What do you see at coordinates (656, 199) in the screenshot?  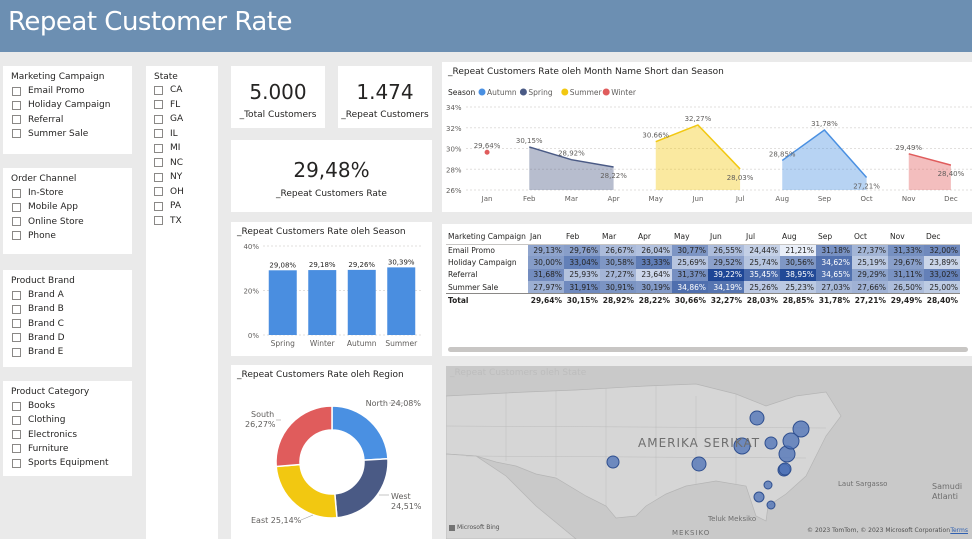 I see `x-tick-label: May` at bounding box center [656, 199].